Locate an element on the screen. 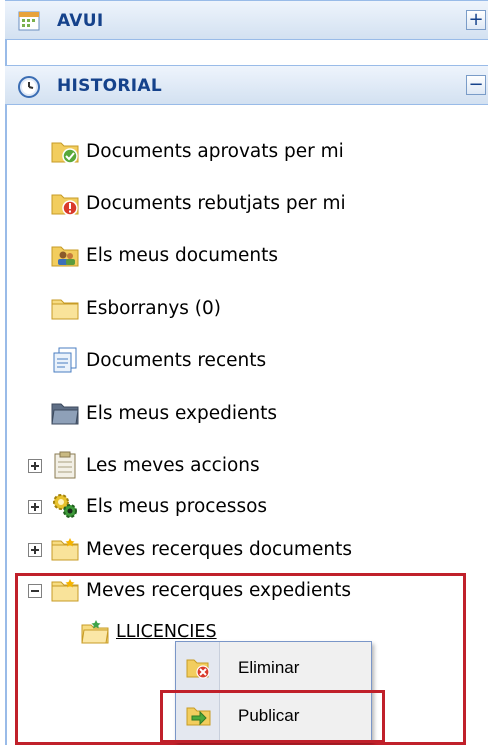 Image resolution: width=488 pixels, height=745 pixels. accordion-header-history: HISTORIAL − is located at coordinates (246, 85).